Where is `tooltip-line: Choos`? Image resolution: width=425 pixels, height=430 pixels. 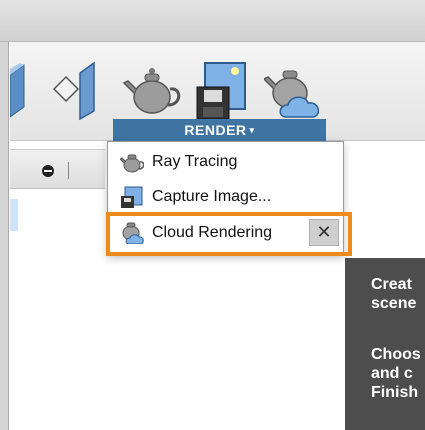 tooltip-line: Choos is located at coordinates (396, 354).